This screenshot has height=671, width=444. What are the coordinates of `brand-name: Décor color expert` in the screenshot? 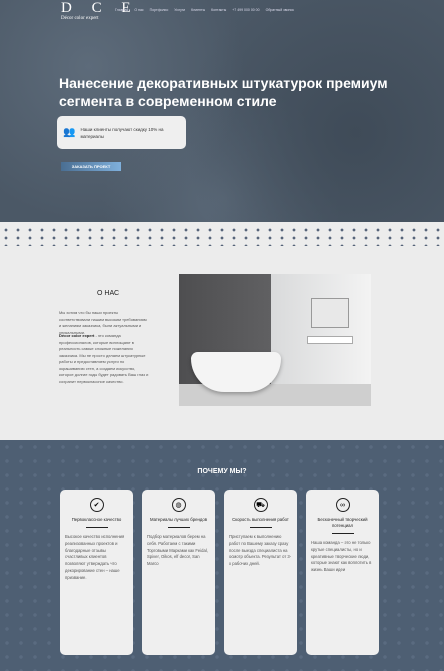 It's located at (77, 335).